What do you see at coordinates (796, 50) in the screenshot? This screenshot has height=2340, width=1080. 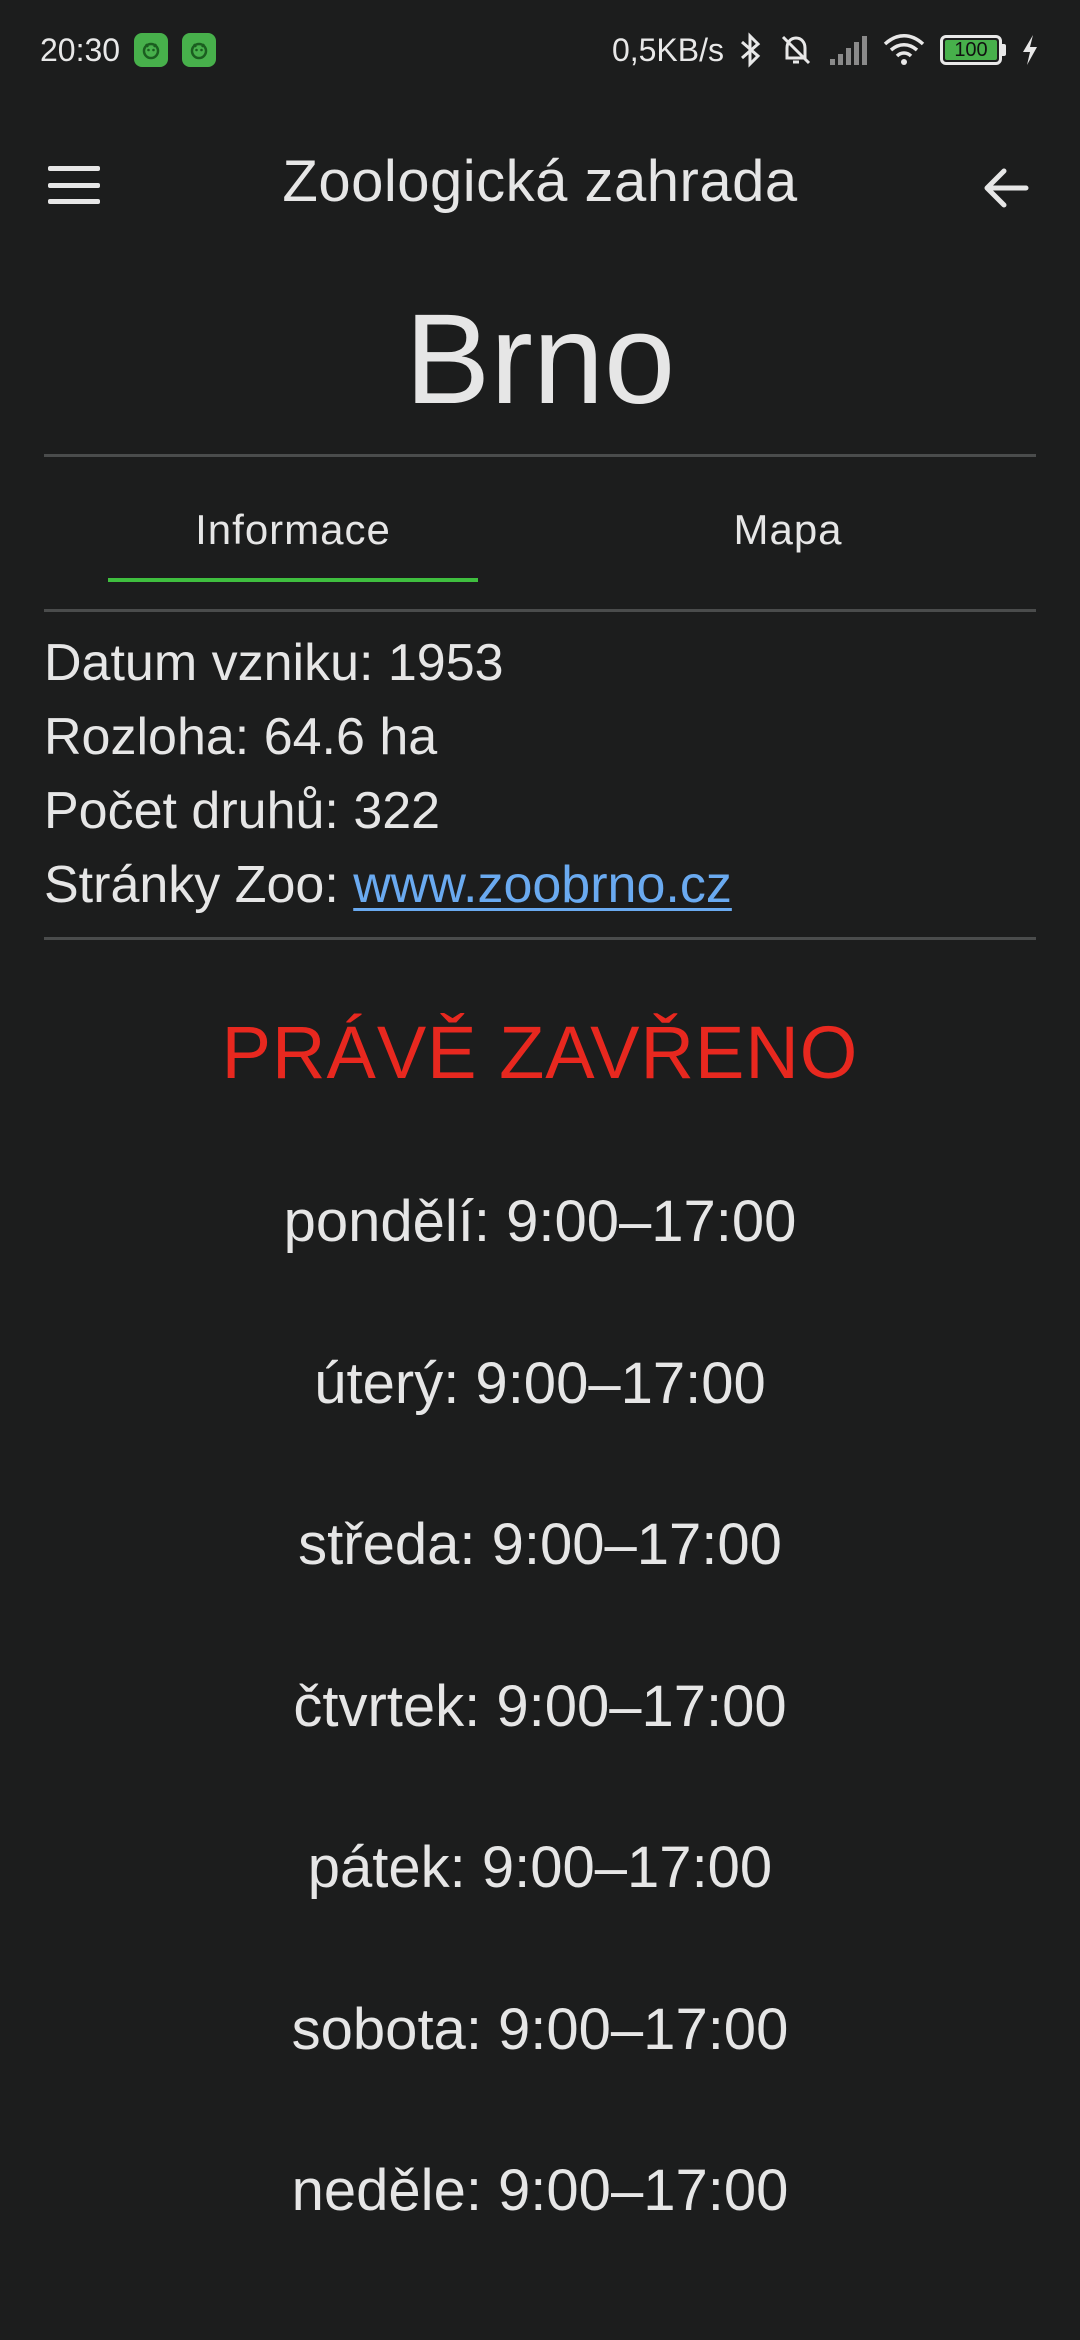 I see `bell-off-icon` at bounding box center [796, 50].